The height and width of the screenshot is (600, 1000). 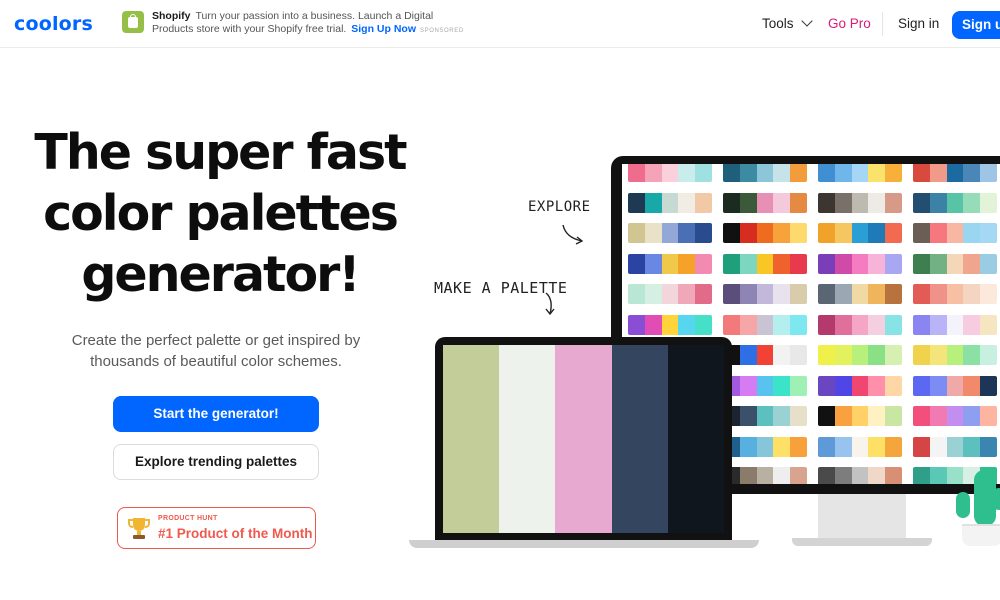 What do you see at coordinates (559, 207) in the screenshot?
I see `explore-note: EXPLORE` at bounding box center [559, 207].